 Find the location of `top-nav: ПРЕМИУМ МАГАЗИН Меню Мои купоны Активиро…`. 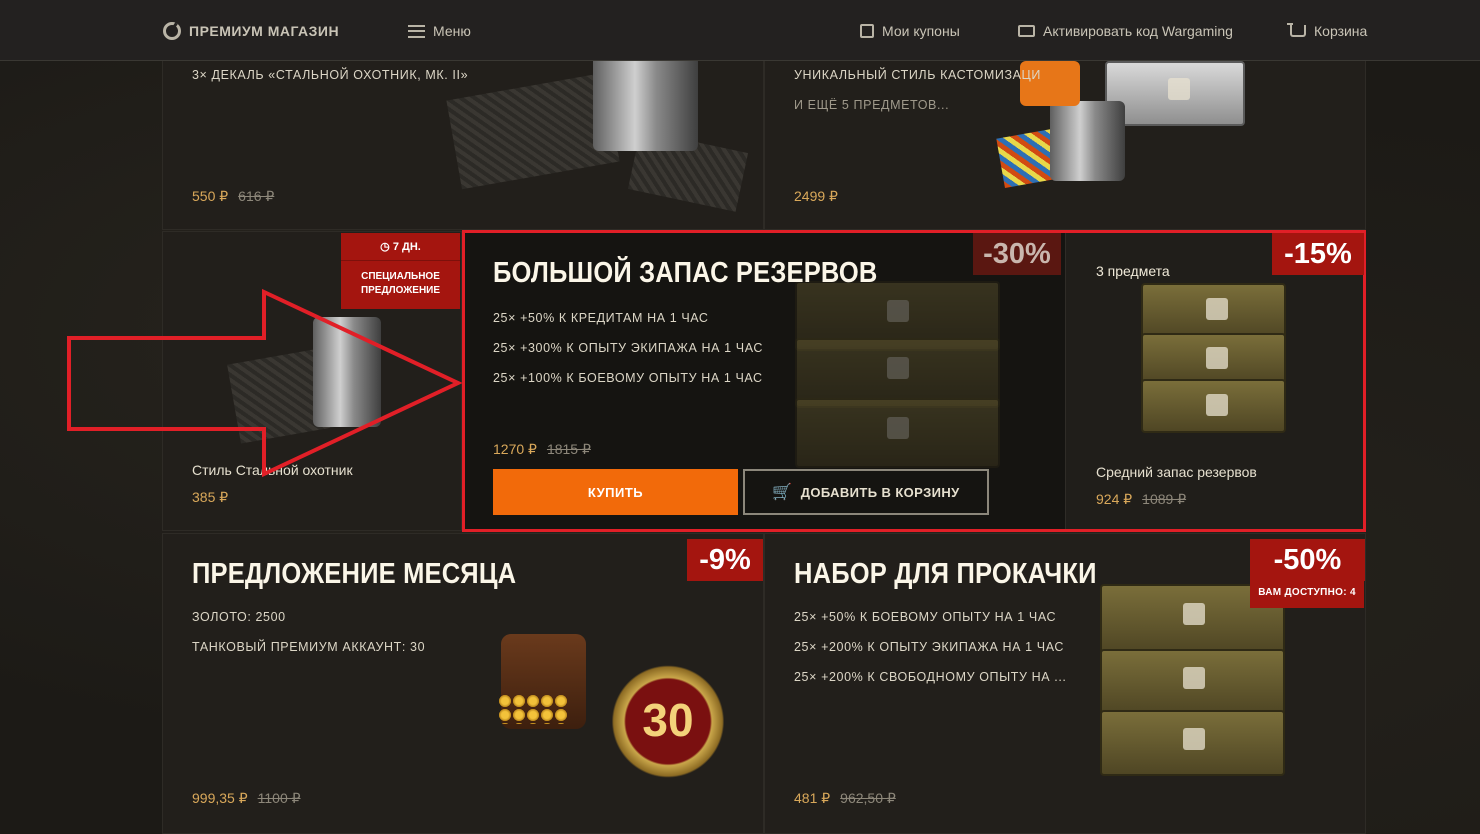

top-nav: ПРЕМИУМ МАГАЗИН Меню Мои купоны Активиро… is located at coordinates (740, 30).